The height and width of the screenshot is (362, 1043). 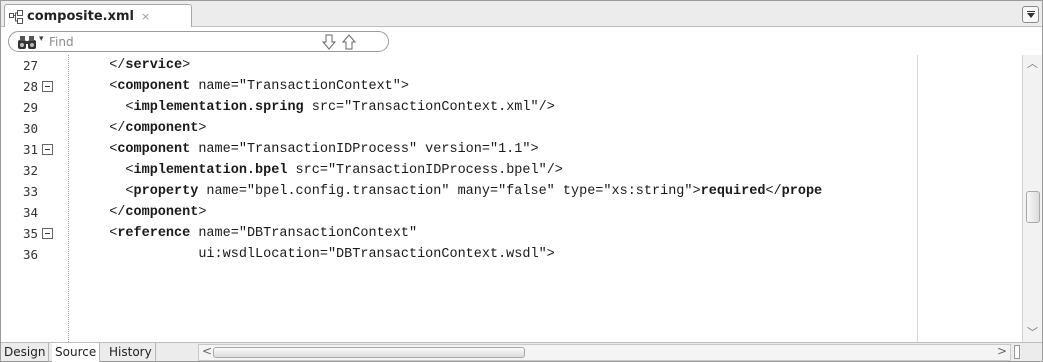 I want to click on line-number: 33, so click(x=30, y=191).